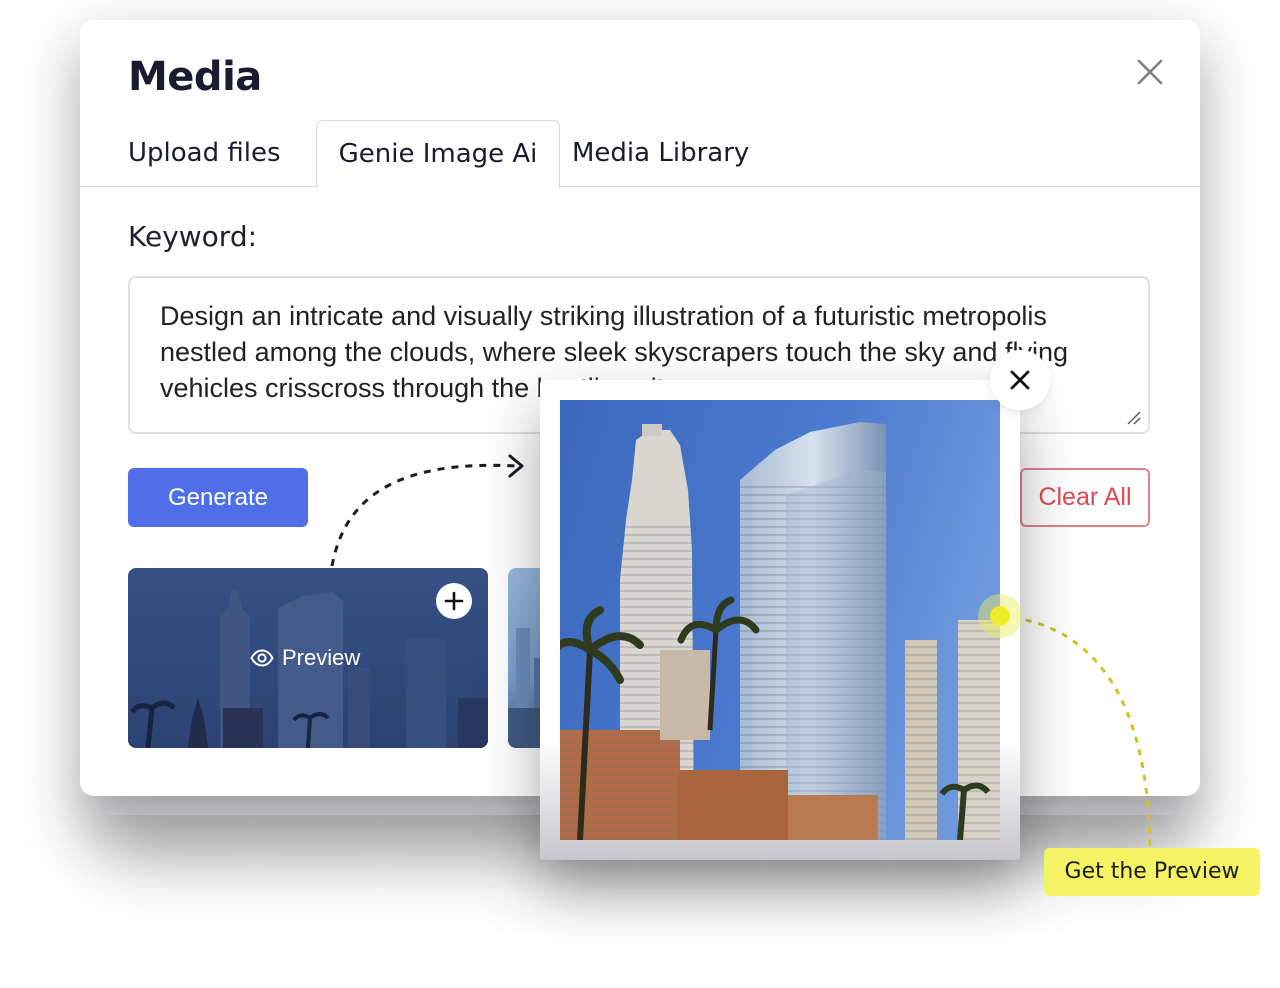 The height and width of the screenshot is (988, 1280). Describe the element at coordinates (218, 497) in the screenshot. I see `generate-button: Generate` at that location.